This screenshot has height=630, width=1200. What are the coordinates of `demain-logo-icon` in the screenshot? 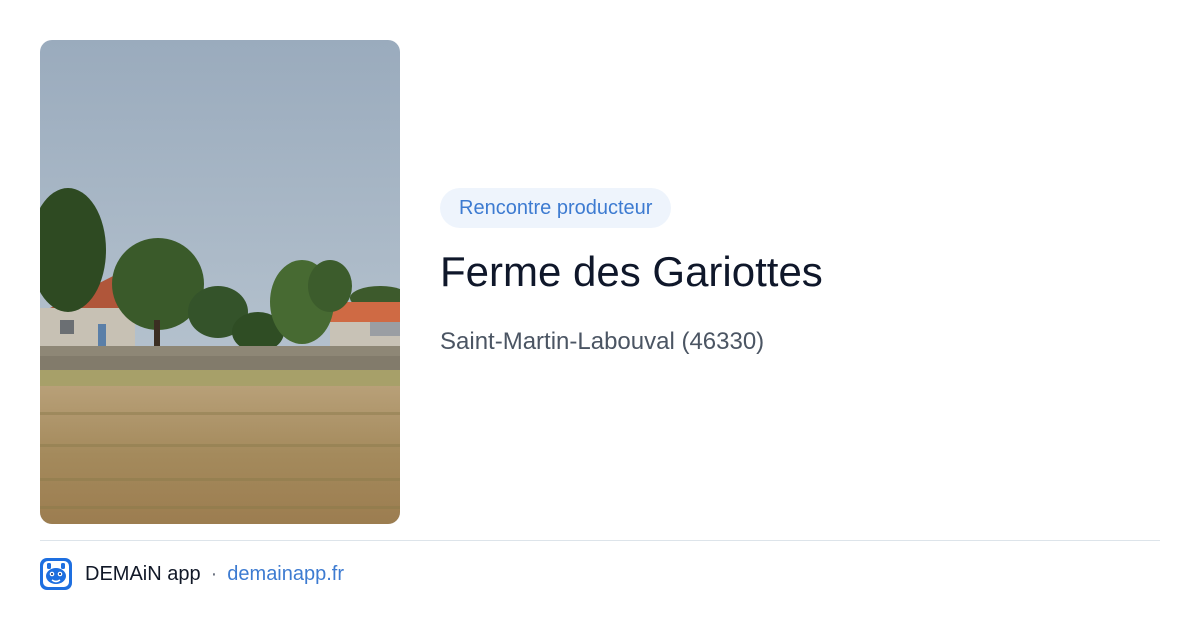 It's located at (56, 574).